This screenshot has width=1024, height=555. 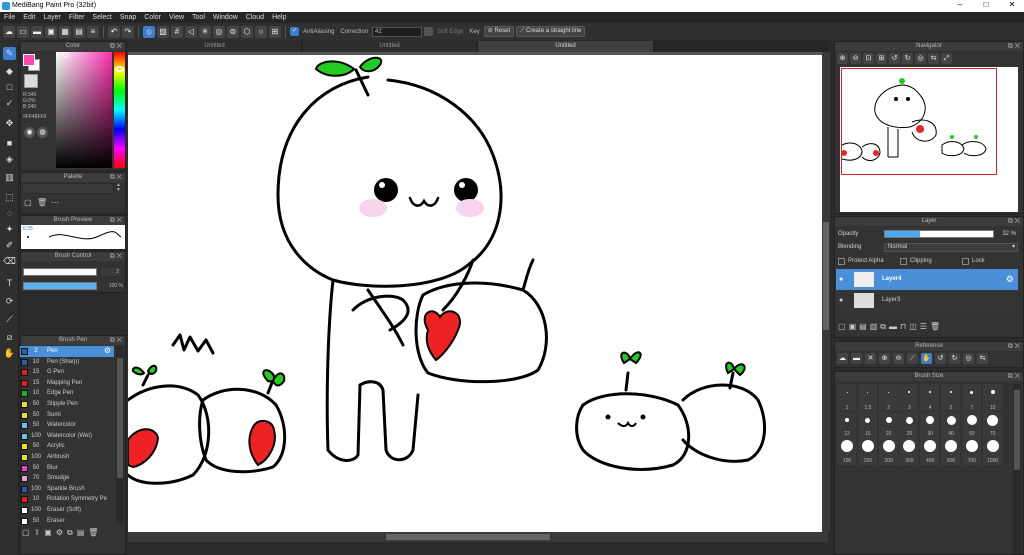 What do you see at coordinates (968, 358) in the screenshot?
I see `reference-reset-icon: ◎` at bounding box center [968, 358].